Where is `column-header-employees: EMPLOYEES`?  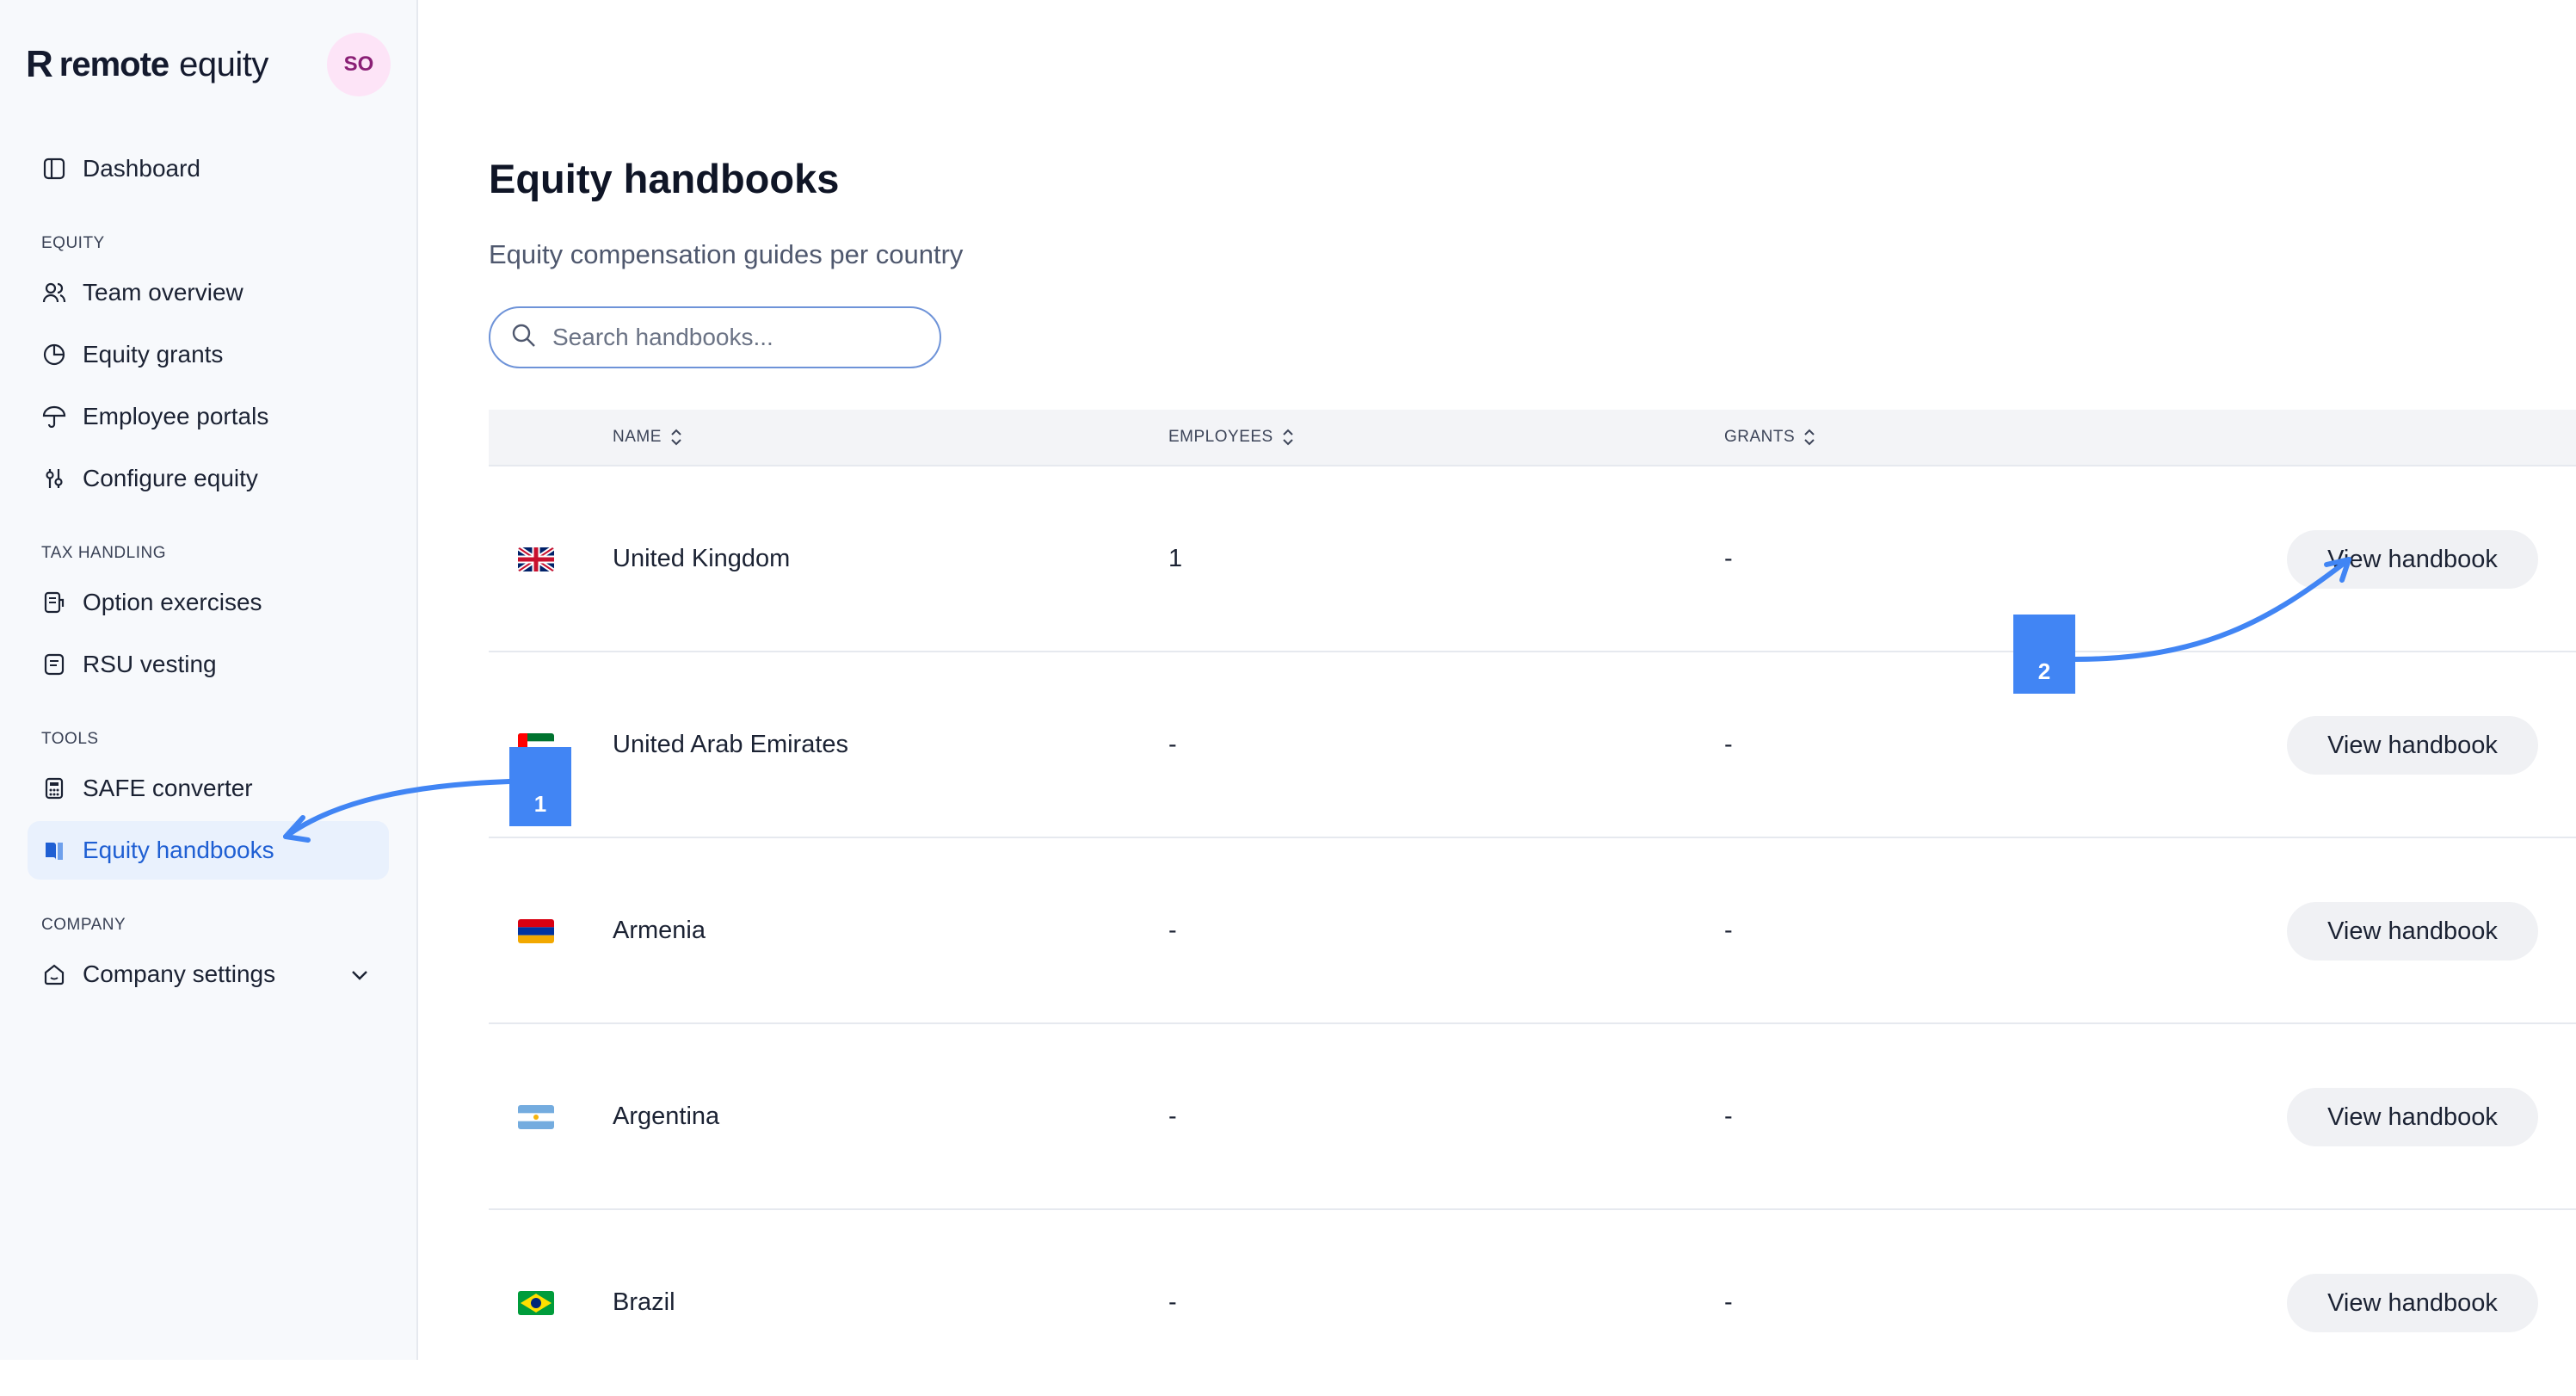
column-header-employees: EMPLOYEES is located at coordinates (1231, 437).